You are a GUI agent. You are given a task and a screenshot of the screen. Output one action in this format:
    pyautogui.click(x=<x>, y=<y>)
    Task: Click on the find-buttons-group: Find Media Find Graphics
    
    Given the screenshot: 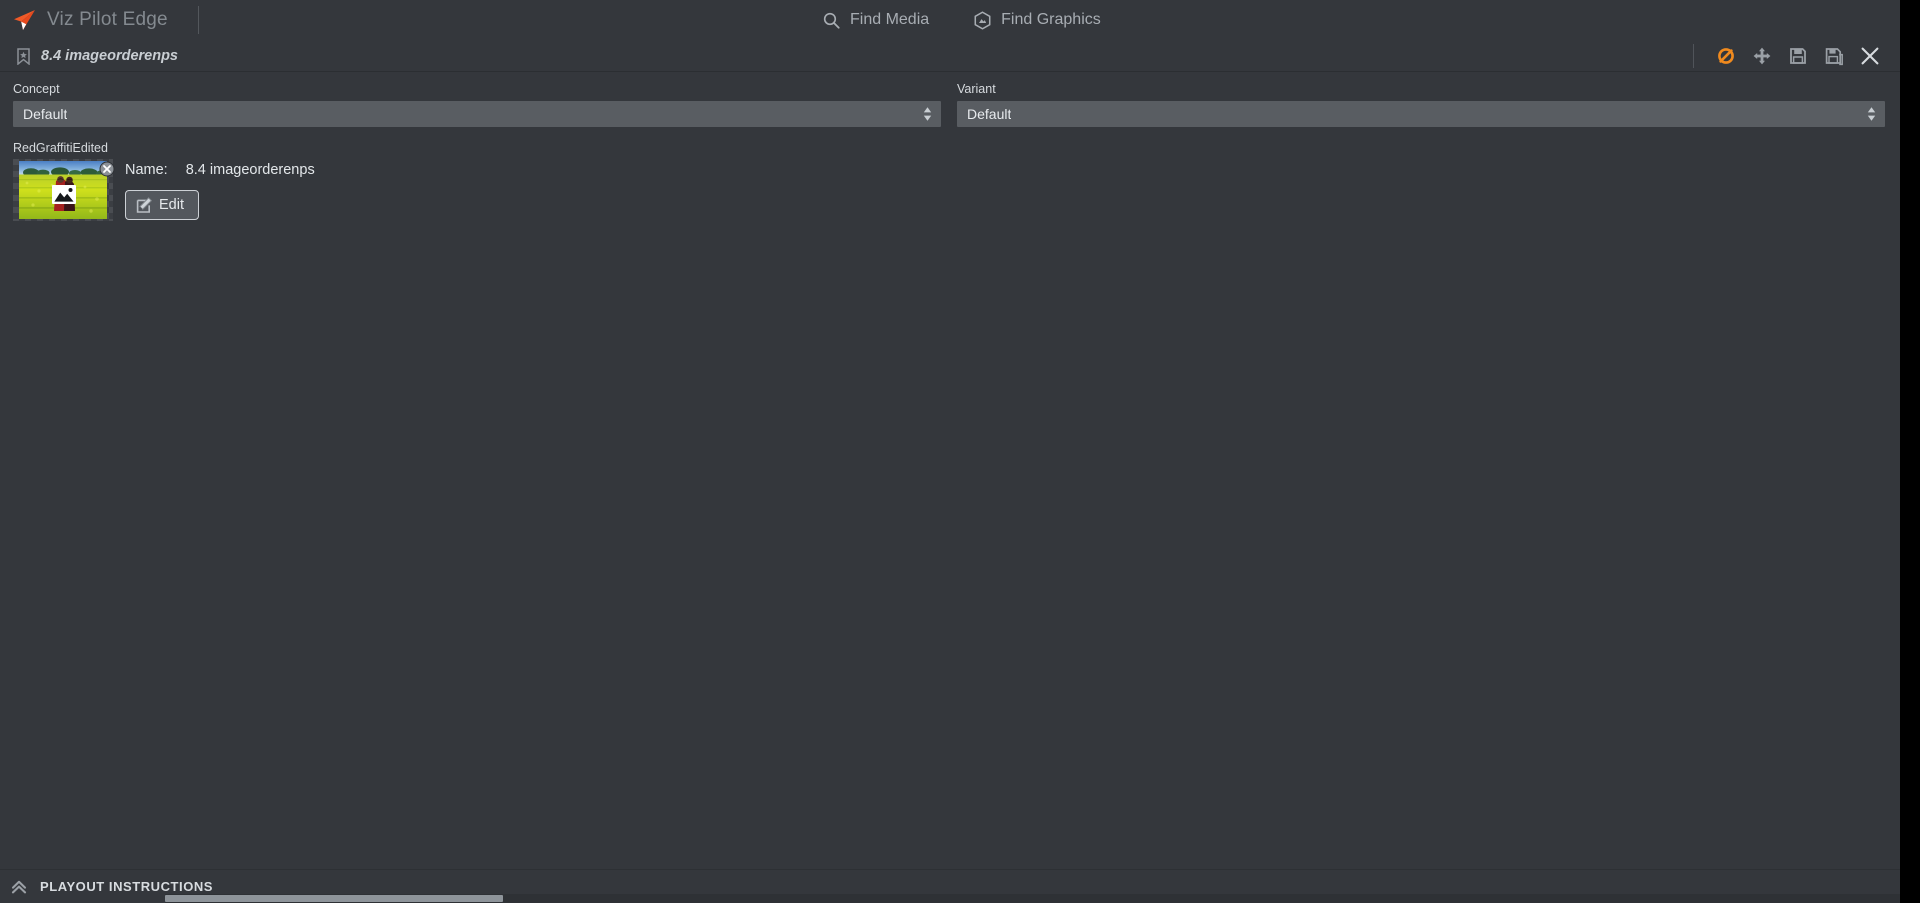 What is the action you would take?
    pyautogui.click(x=961, y=20)
    